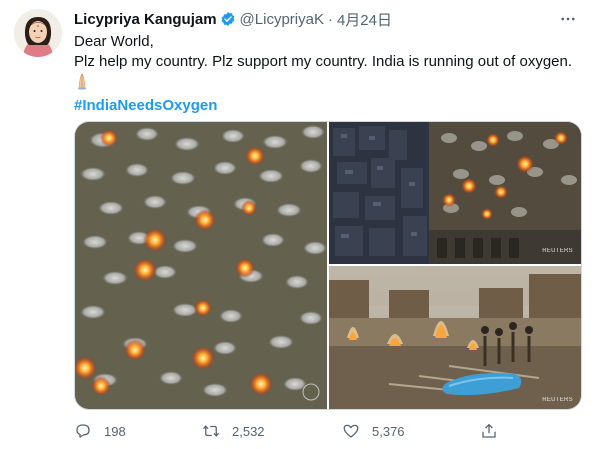 Image resolution: width=596 pixels, height=449 pixels. I want to click on share-icon, so click(489, 430).